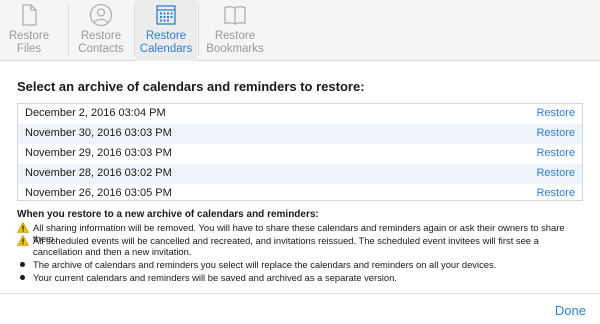 Image resolution: width=600 pixels, height=324 pixels. I want to click on book-icon, so click(235, 15).